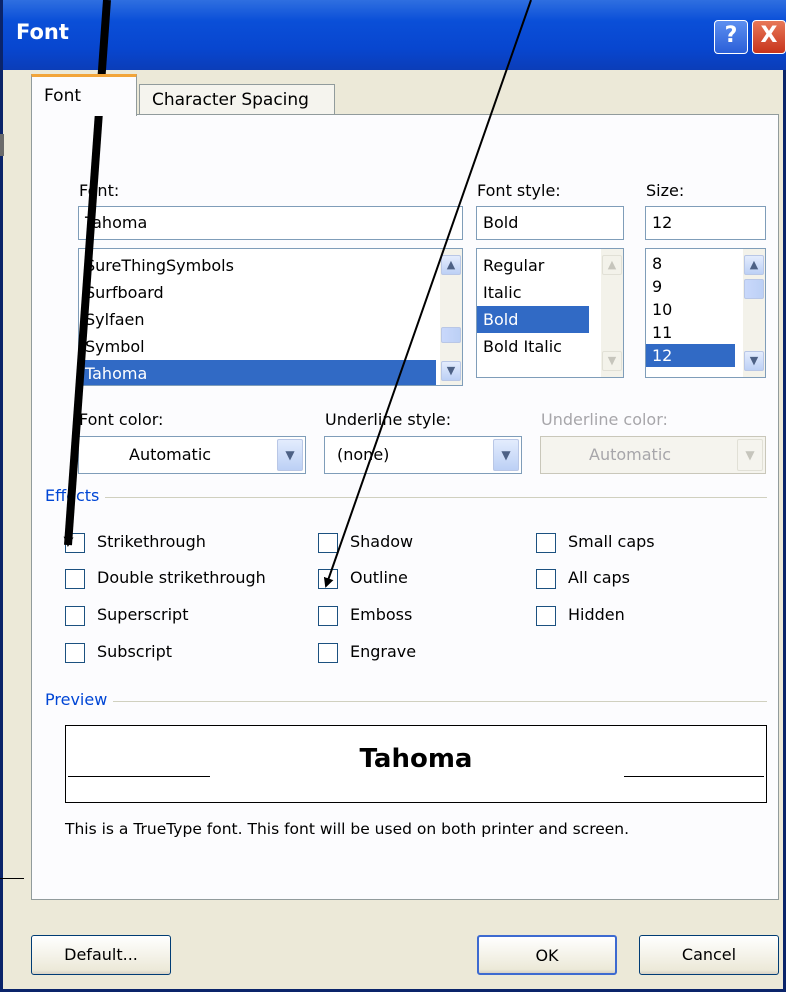  Describe the element at coordinates (270, 265) in the screenshot. I see `list-item: SureThingSymbols` at that location.